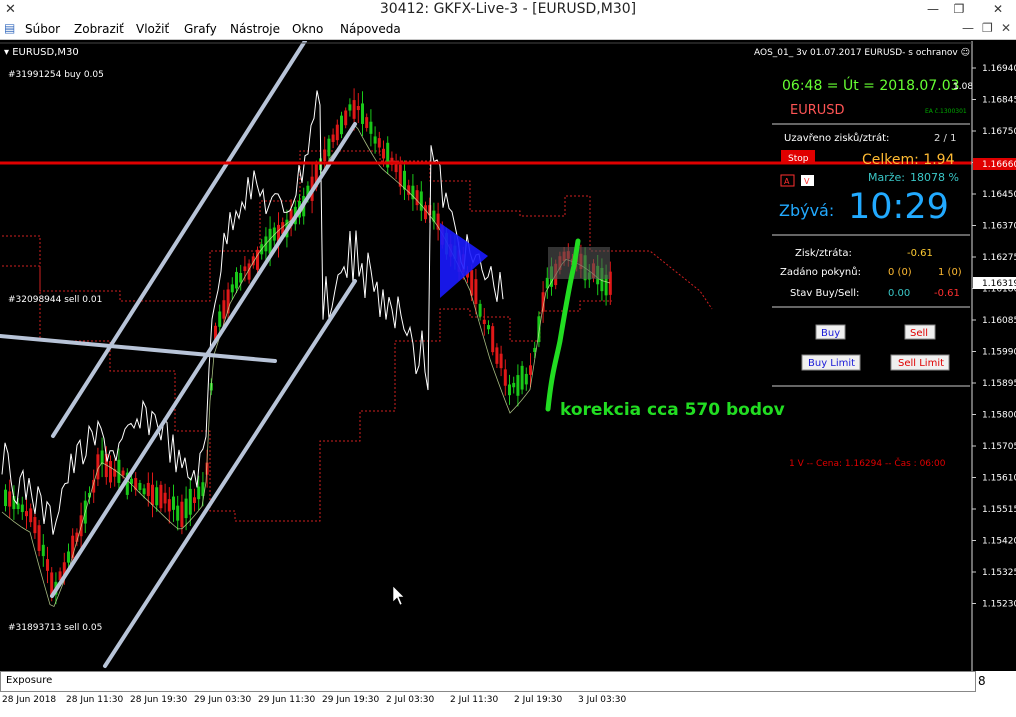  Describe the element at coordinates (464, 260) in the screenshot. I see `blue-triangle-object` at that location.